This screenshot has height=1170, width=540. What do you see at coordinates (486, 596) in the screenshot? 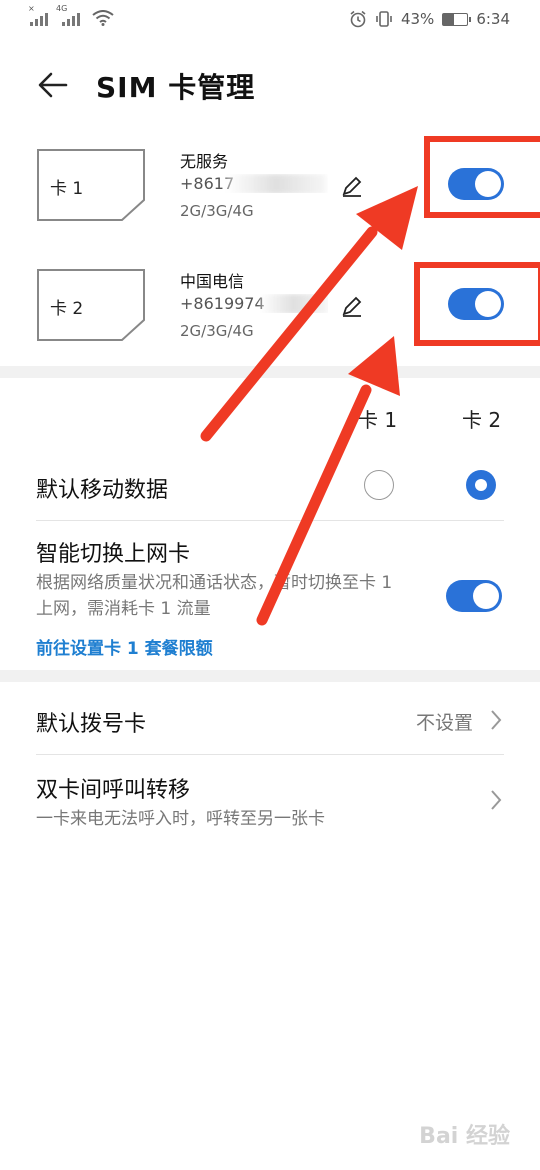
I see `toggle-knob` at bounding box center [486, 596].